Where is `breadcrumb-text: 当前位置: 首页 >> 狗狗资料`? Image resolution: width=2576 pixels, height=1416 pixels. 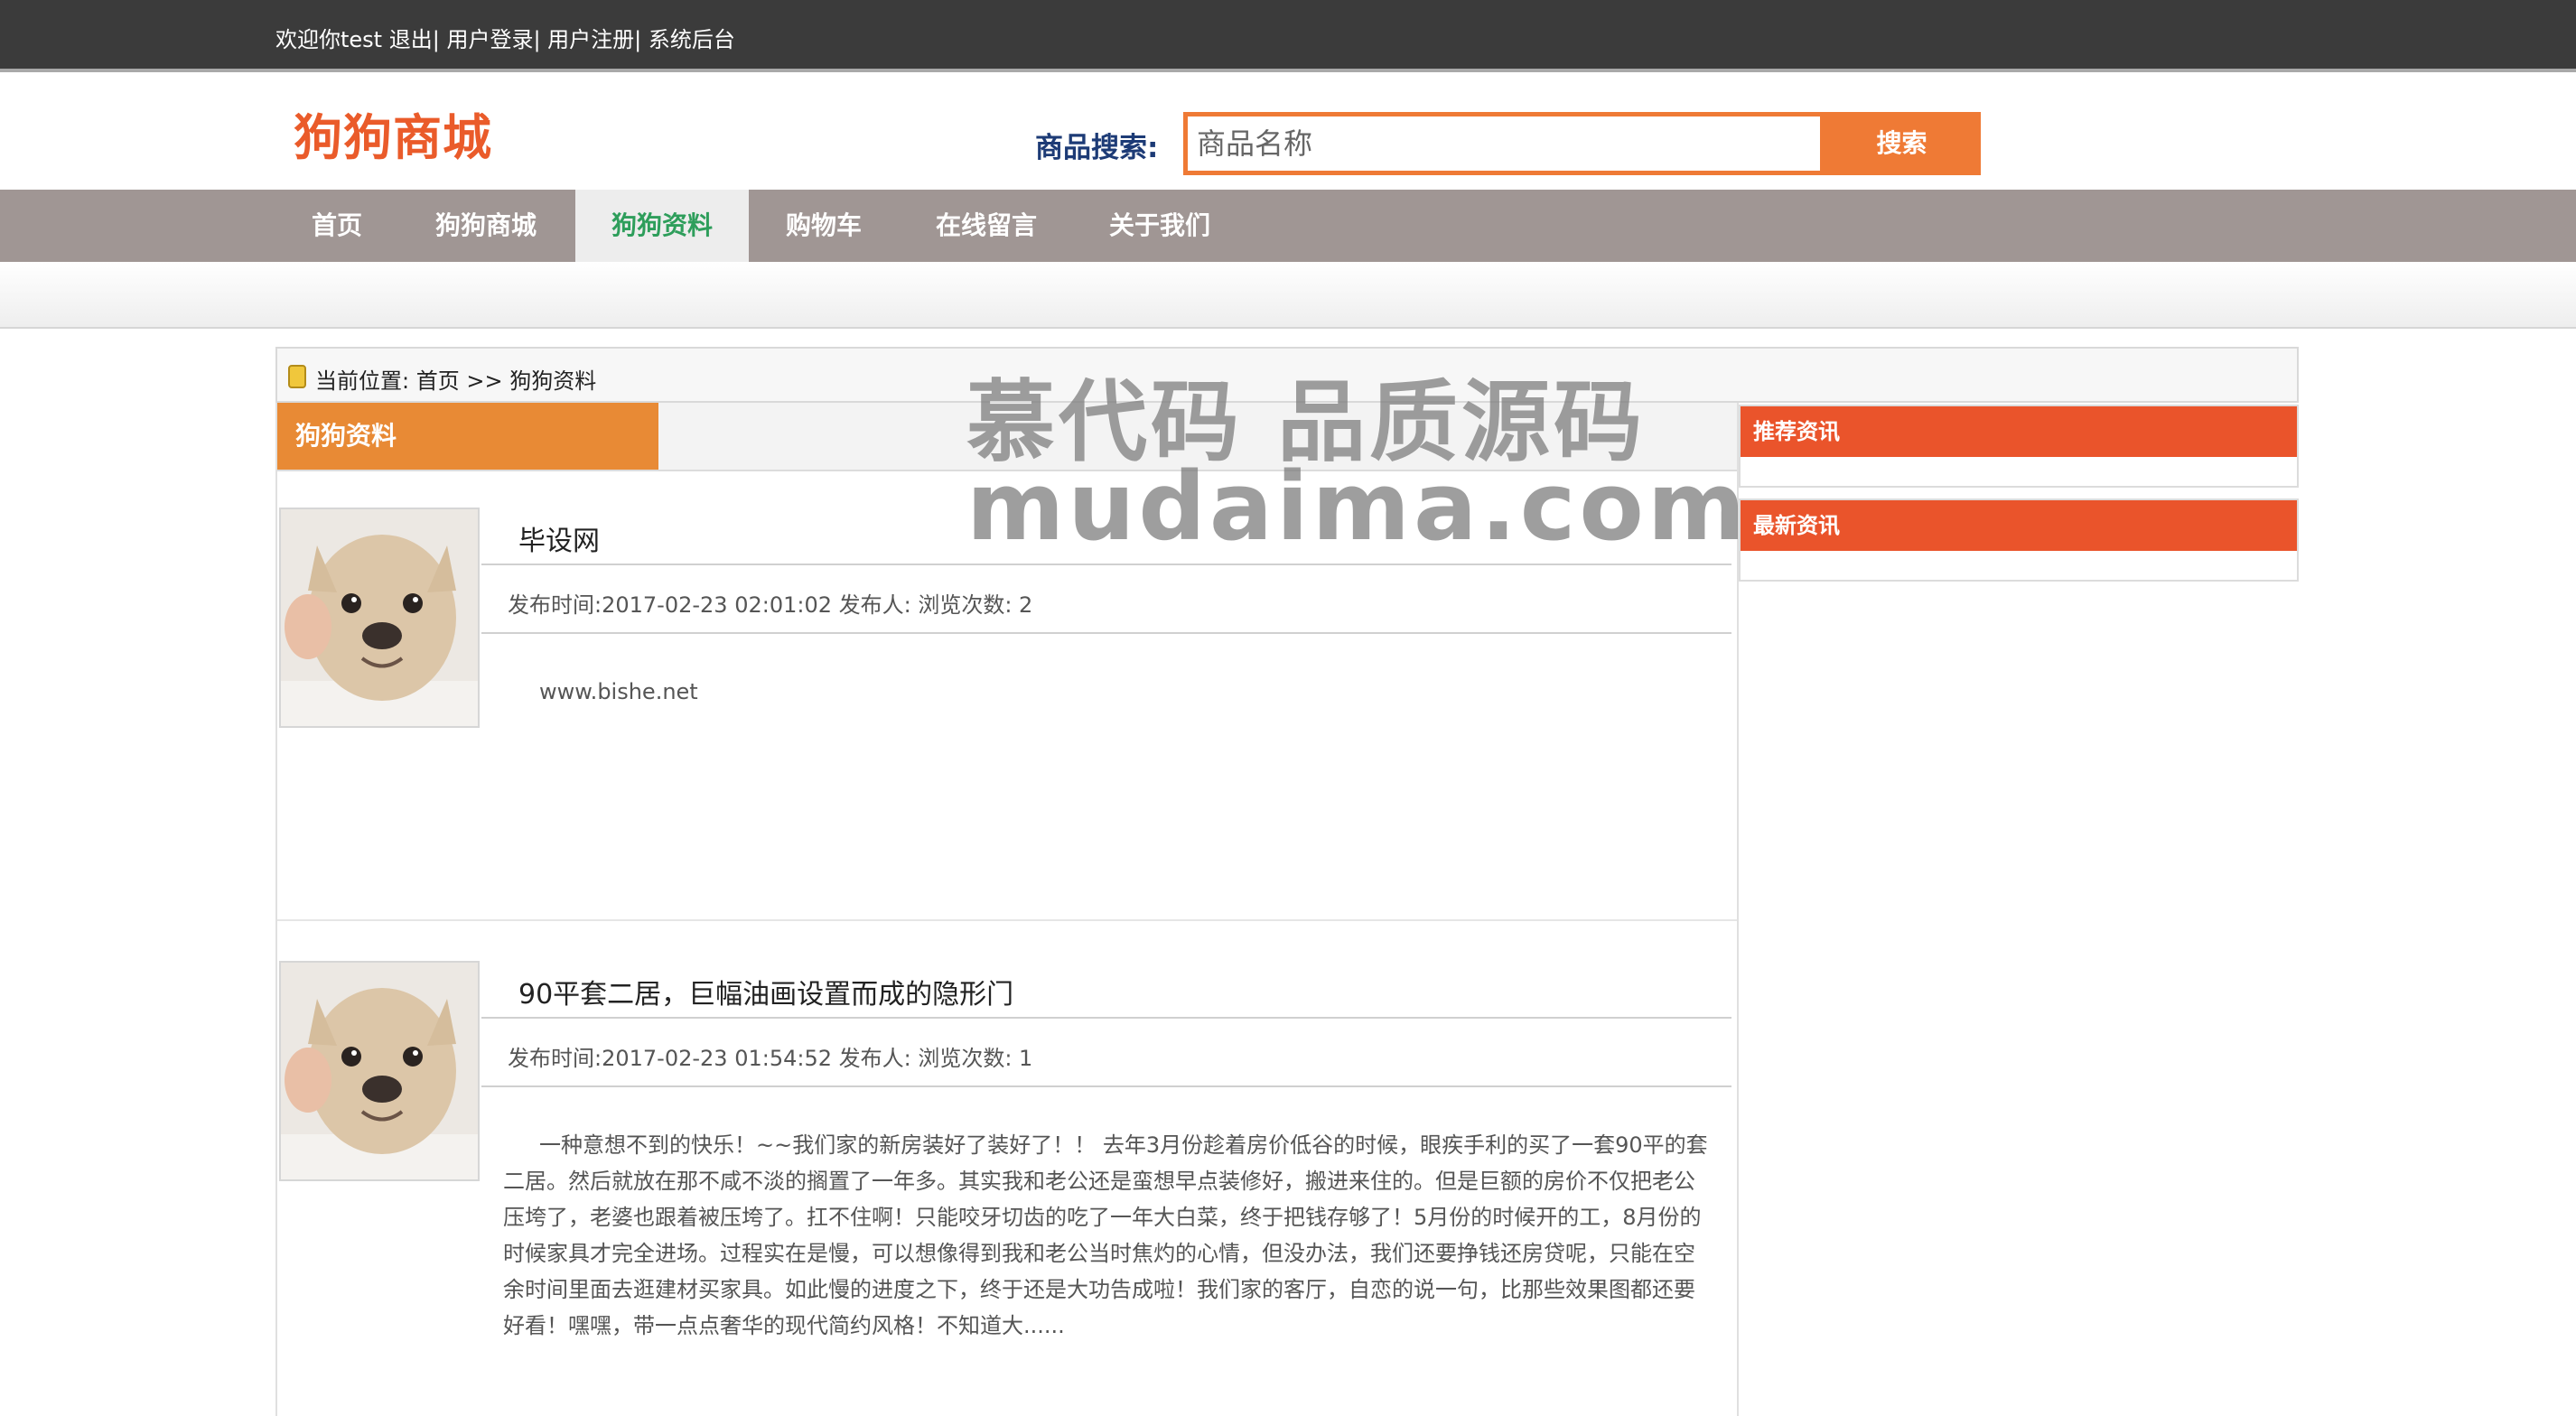 breadcrumb-text: 当前位置: 首页 >> 狗狗资料 is located at coordinates (456, 381).